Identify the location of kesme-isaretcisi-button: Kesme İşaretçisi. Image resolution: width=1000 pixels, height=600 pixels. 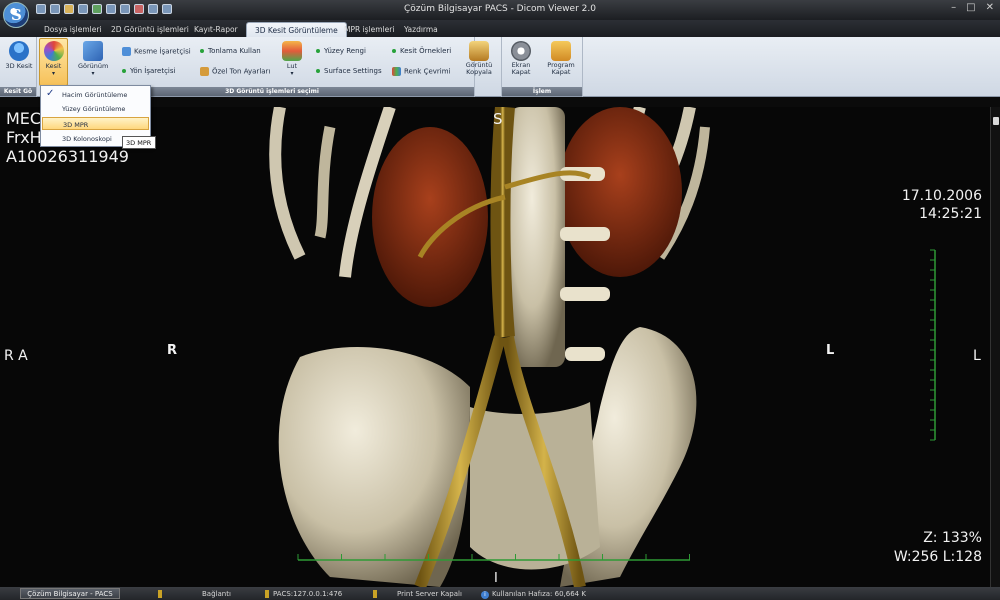
(156, 53).